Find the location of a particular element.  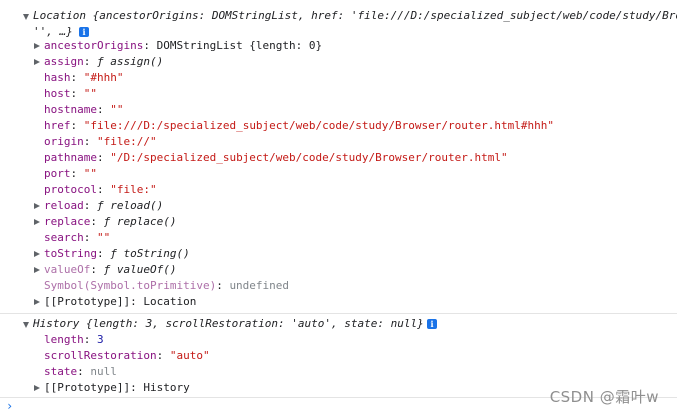

property-key: reload is located at coordinates (64, 205).